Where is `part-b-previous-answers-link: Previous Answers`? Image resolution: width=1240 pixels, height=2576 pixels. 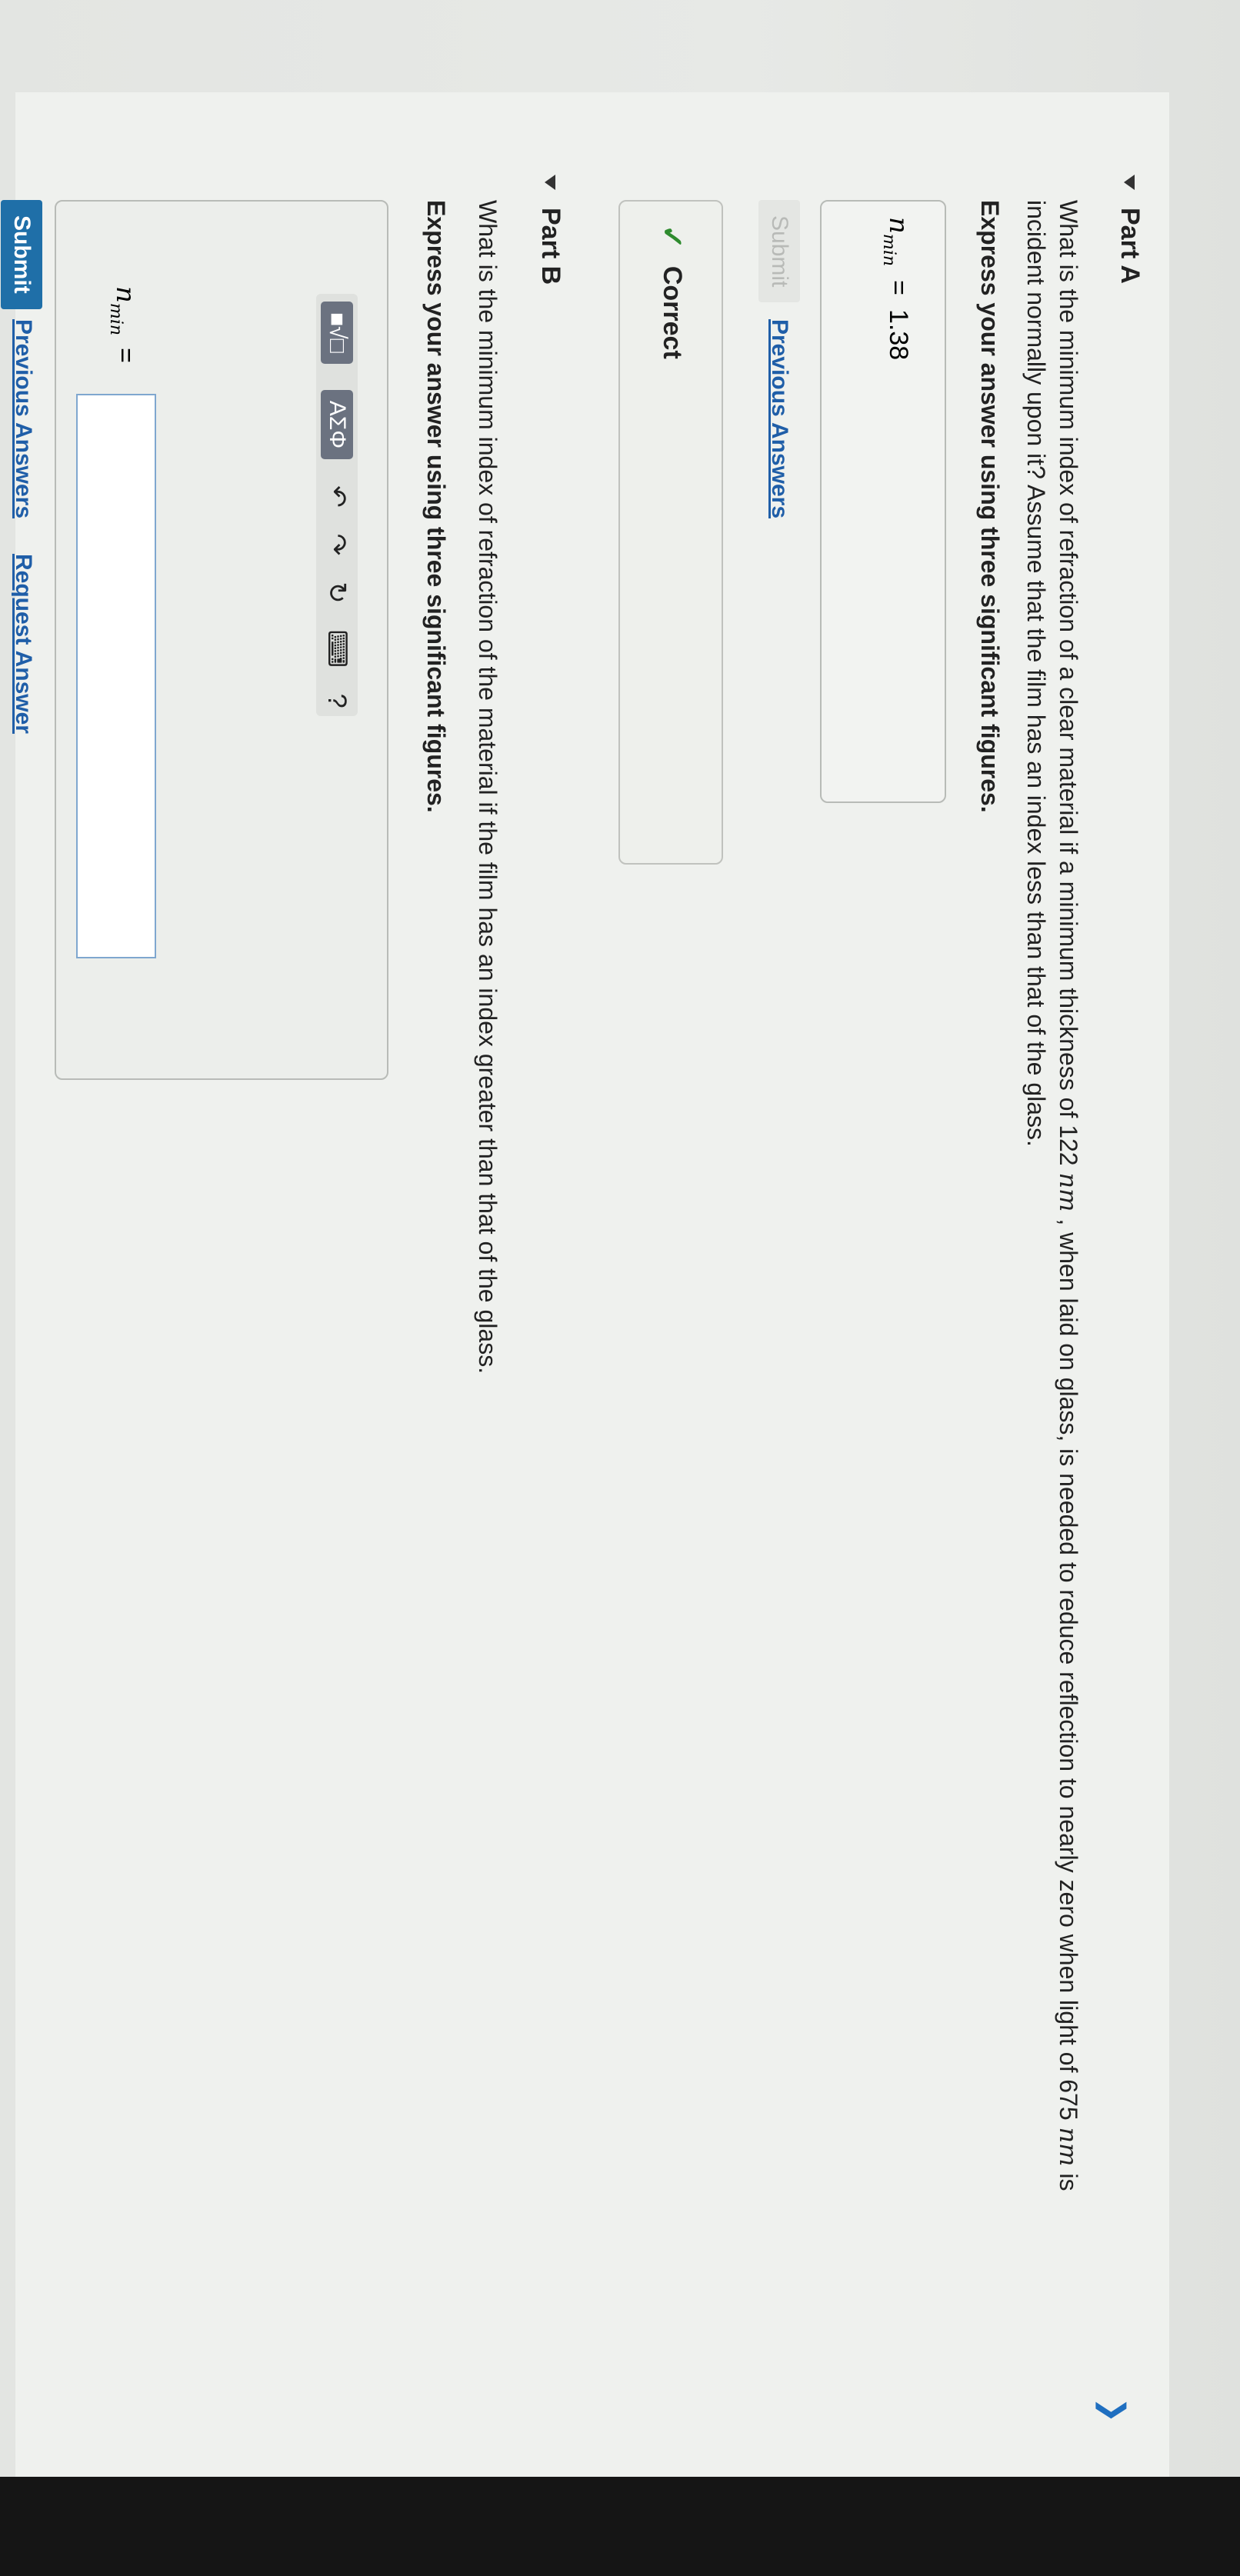 part-b-previous-answers-link: Previous Answers is located at coordinates (23, 418).